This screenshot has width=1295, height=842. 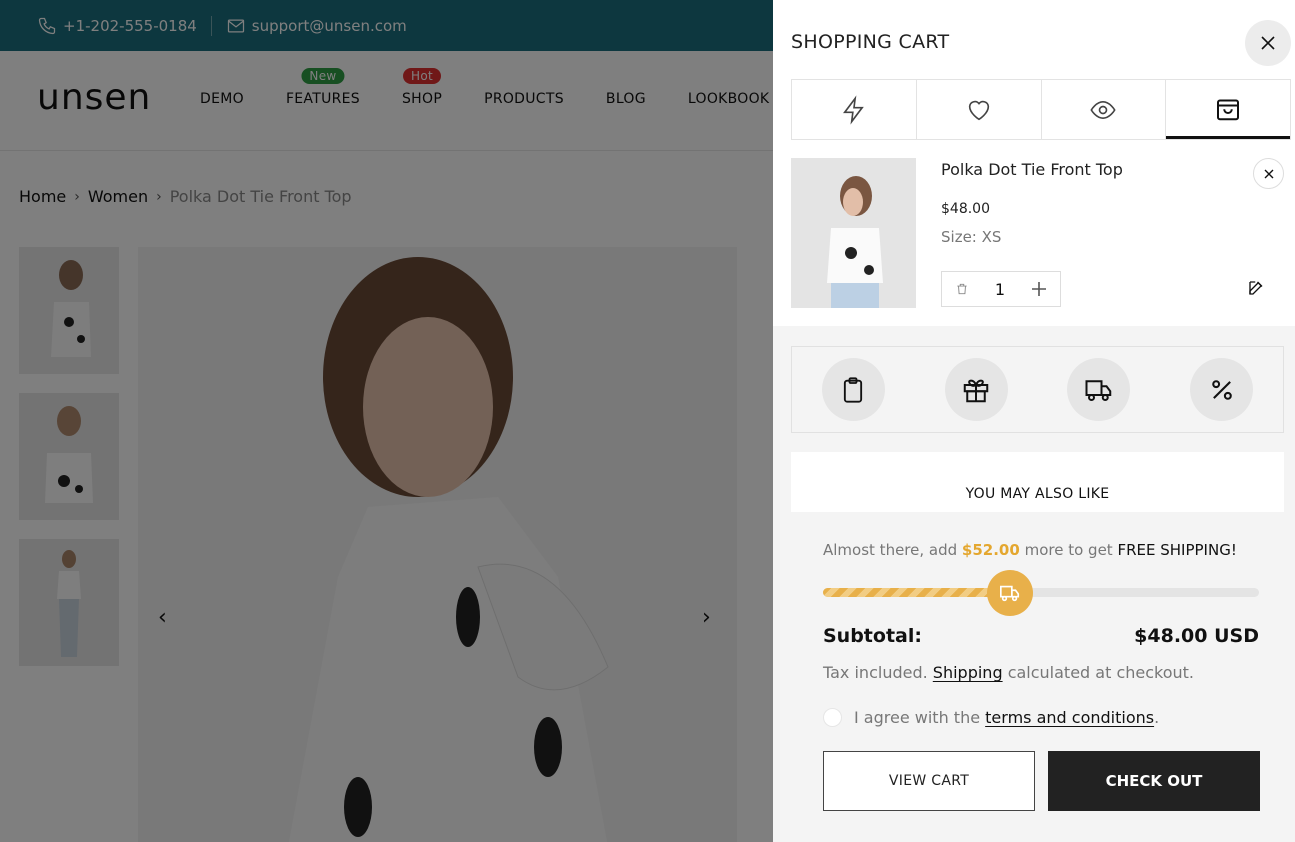 I want to click on cart-item-price: $48.00, so click(x=965, y=209).